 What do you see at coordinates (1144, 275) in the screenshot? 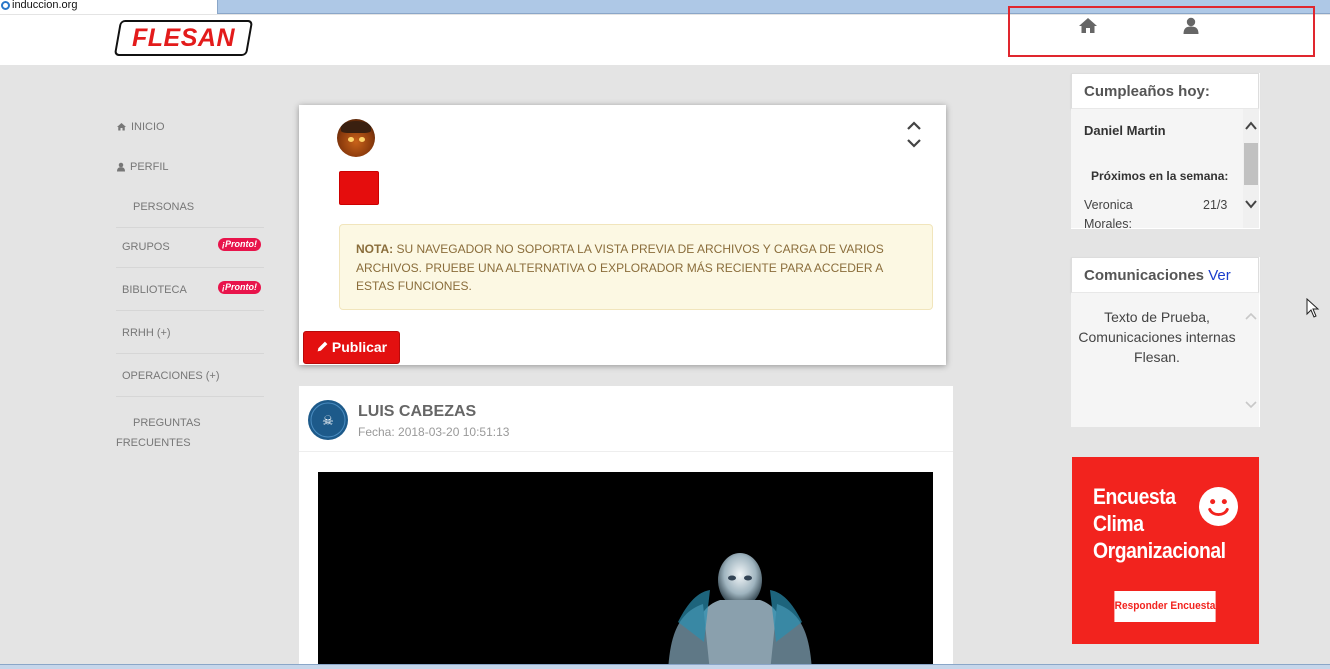
I see `communications-title: Comunicaciones` at bounding box center [1144, 275].